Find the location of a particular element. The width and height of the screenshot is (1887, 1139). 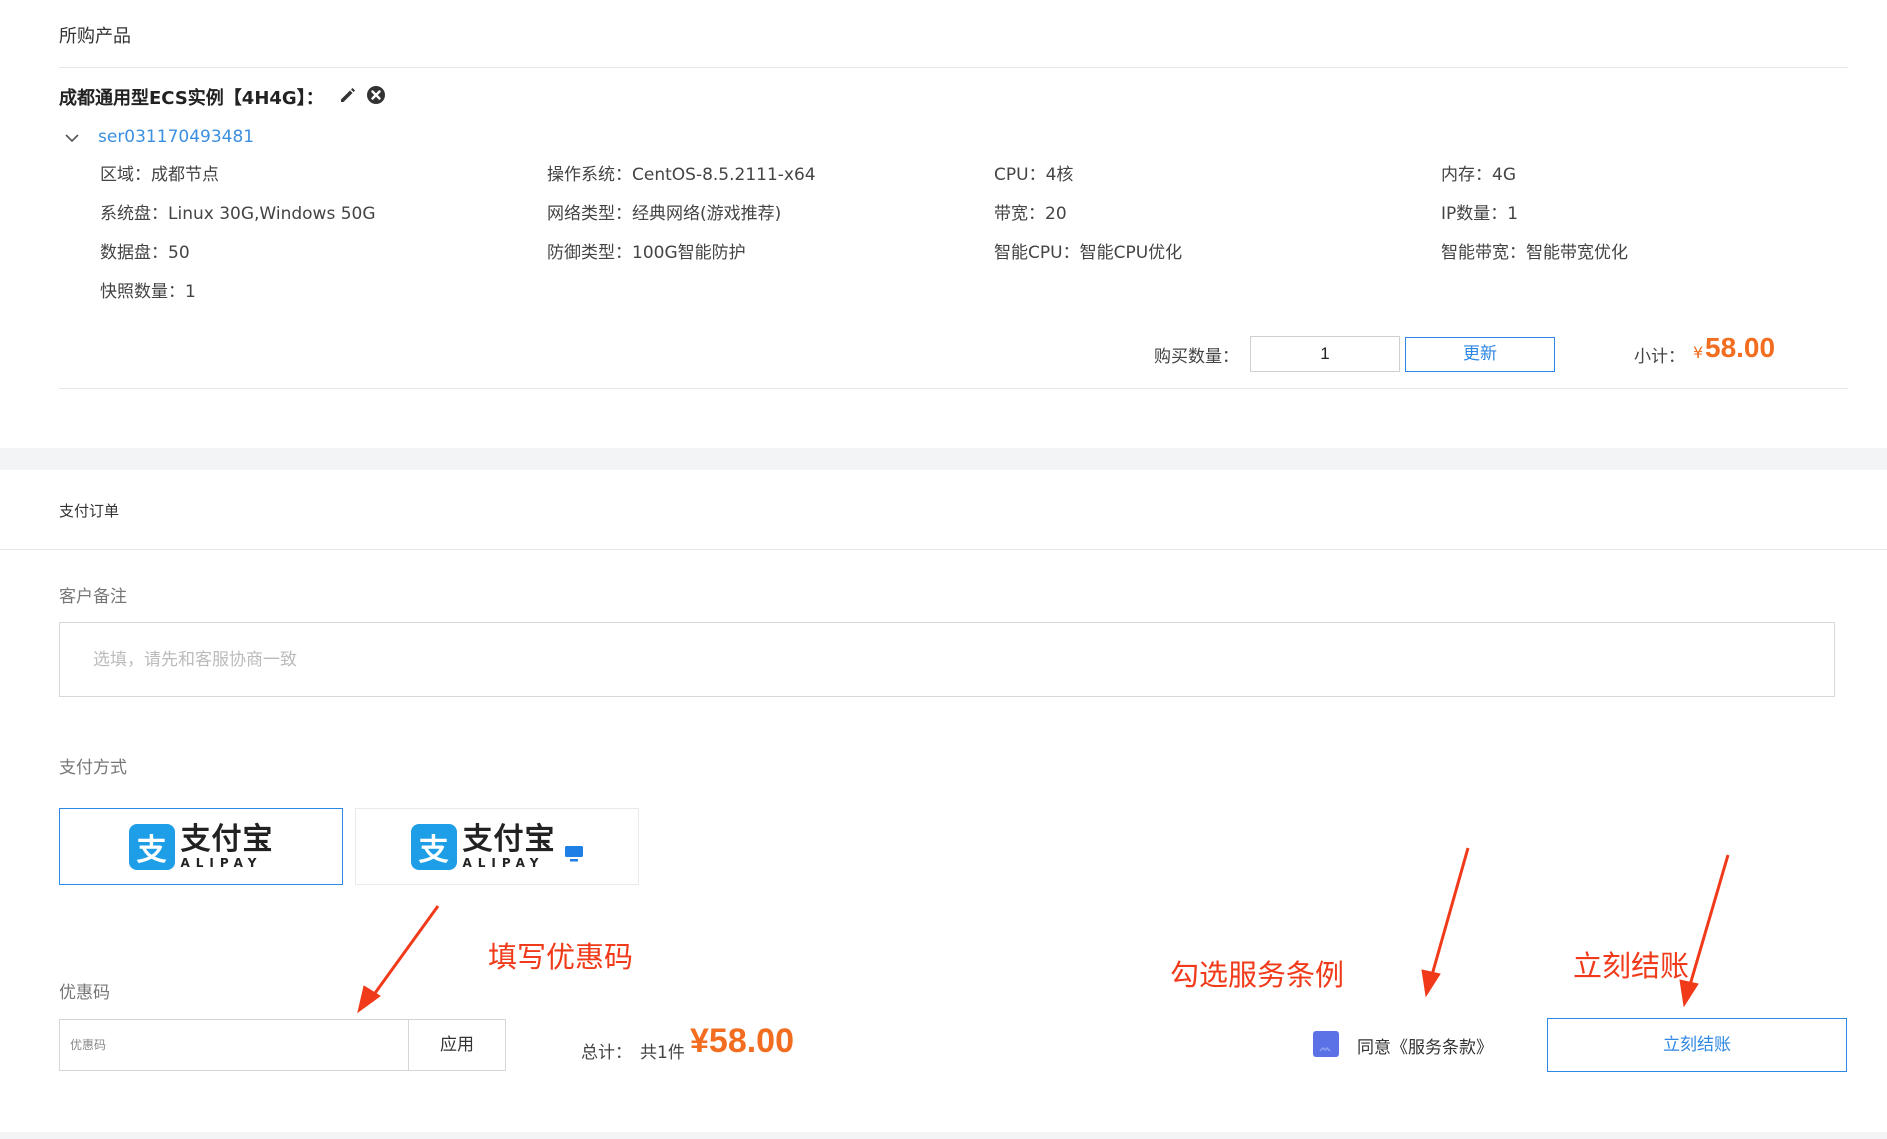

spec-item: 智能带宽：智能带宽优化 is located at coordinates (1534, 250).